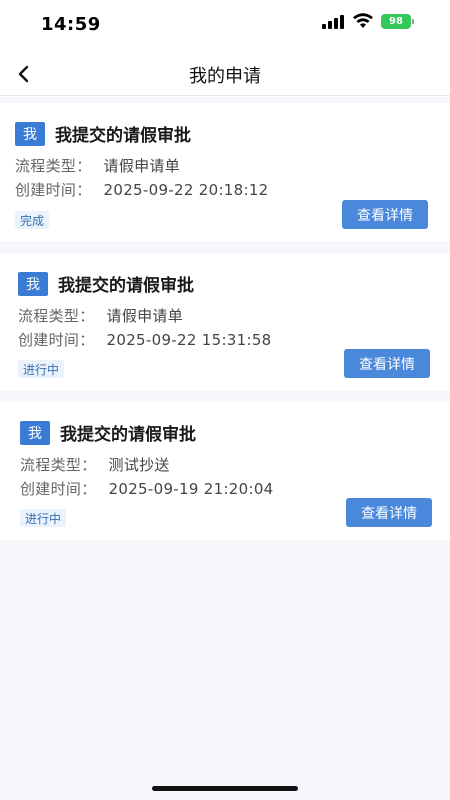  I want to click on process-type-value: 测试抄送, so click(139, 465).